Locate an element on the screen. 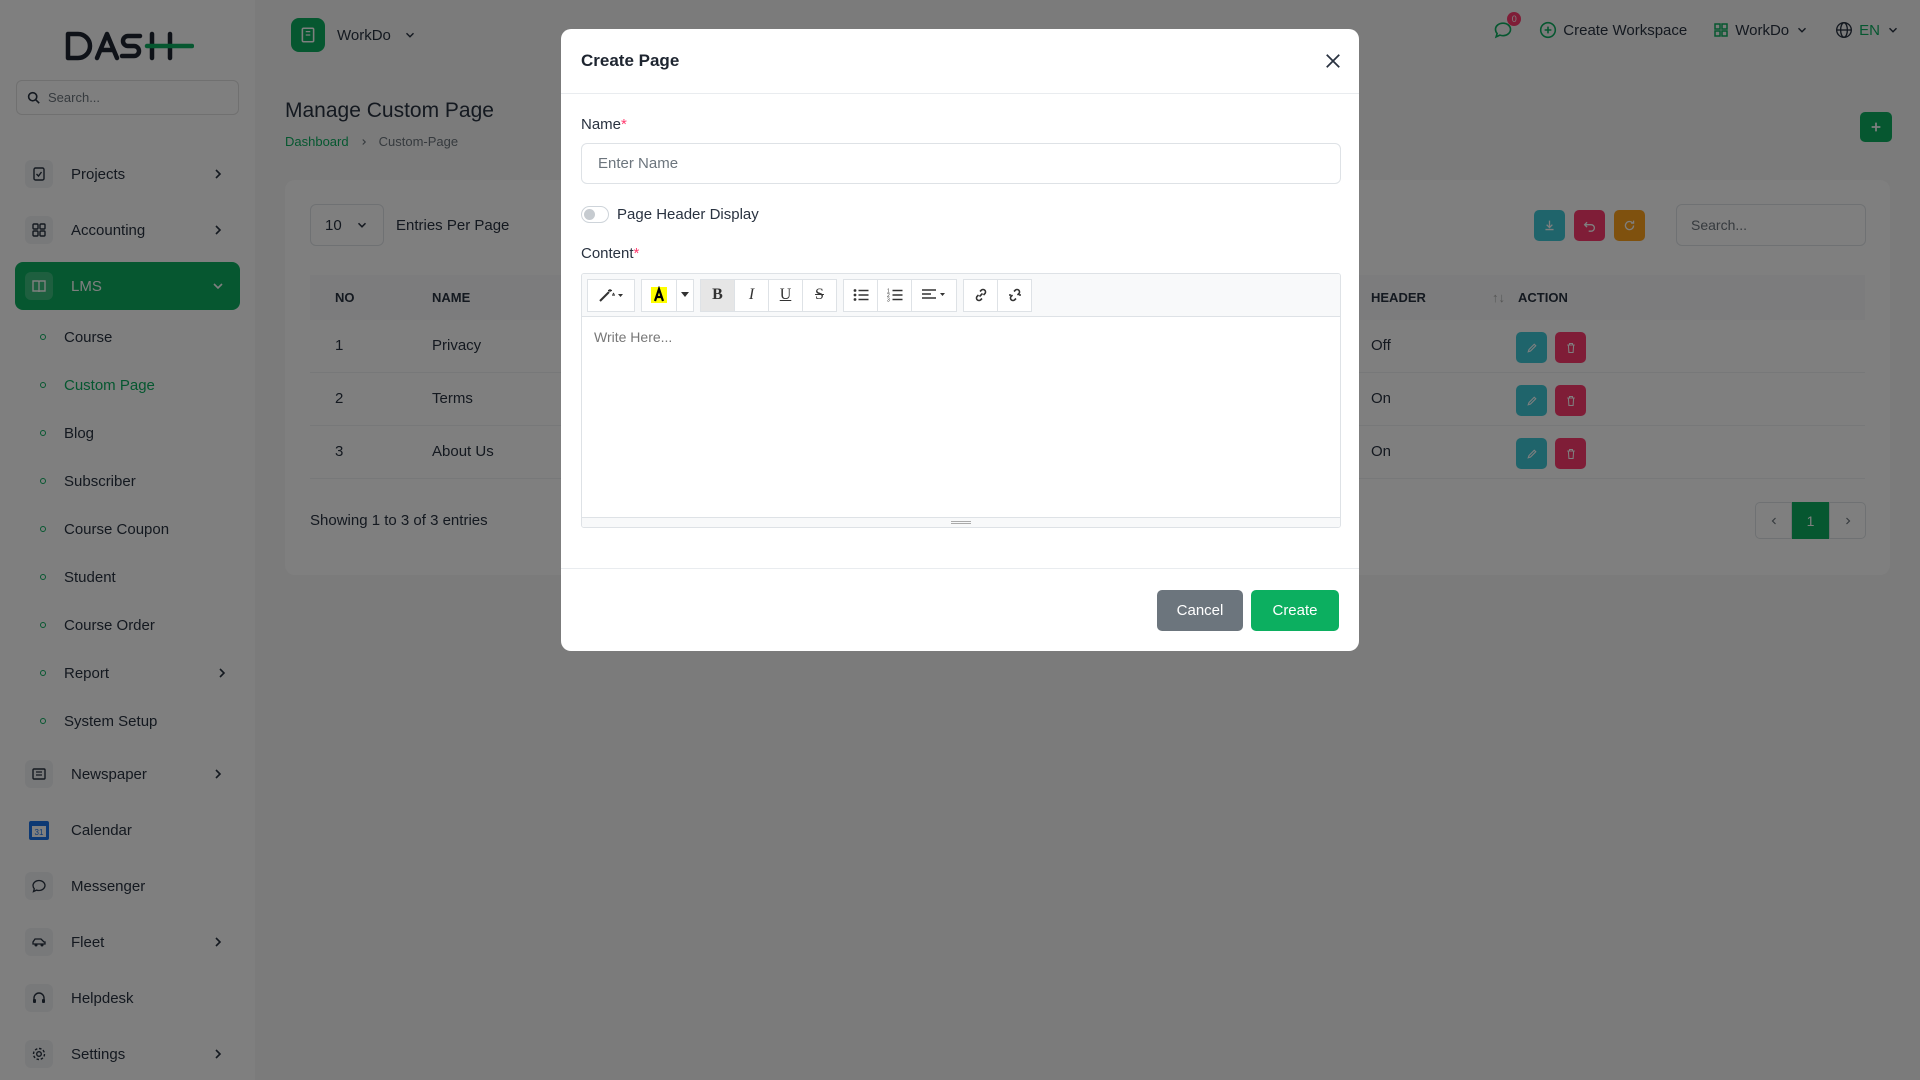 Image resolution: width=1920 pixels, height=1080 pixels. close-icon is located at coordinates (1333, 61).